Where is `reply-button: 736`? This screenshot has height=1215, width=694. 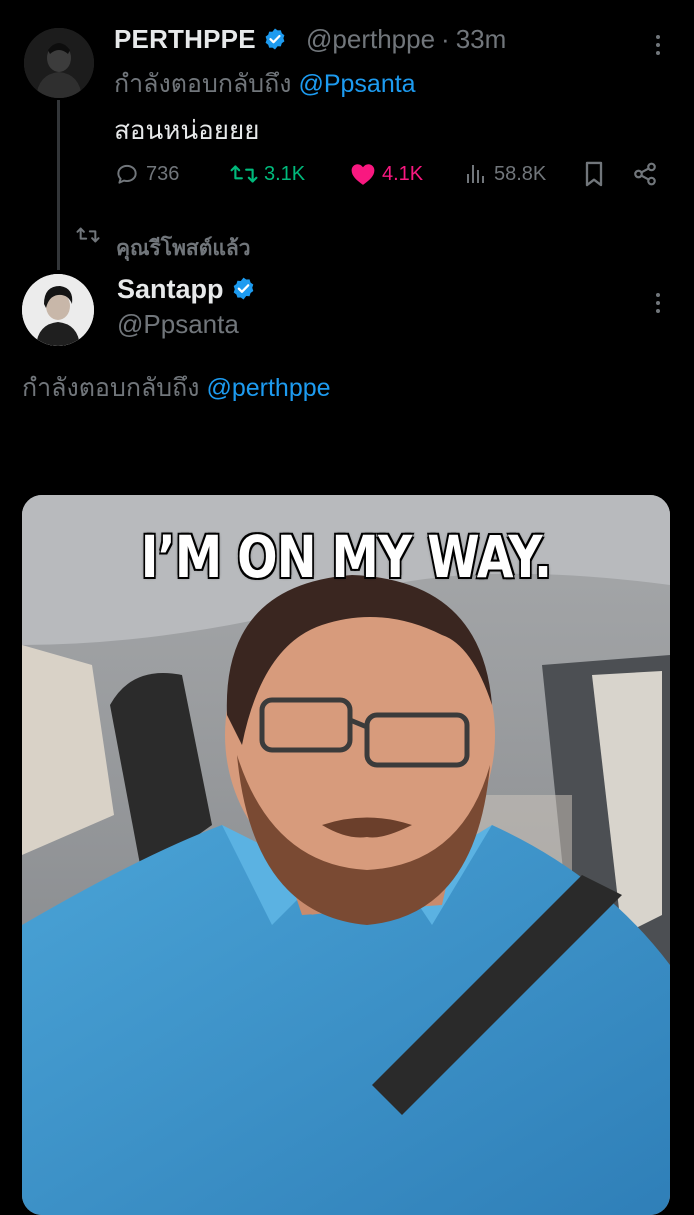 reply-button: 736 is located at coordinates (146, 174).